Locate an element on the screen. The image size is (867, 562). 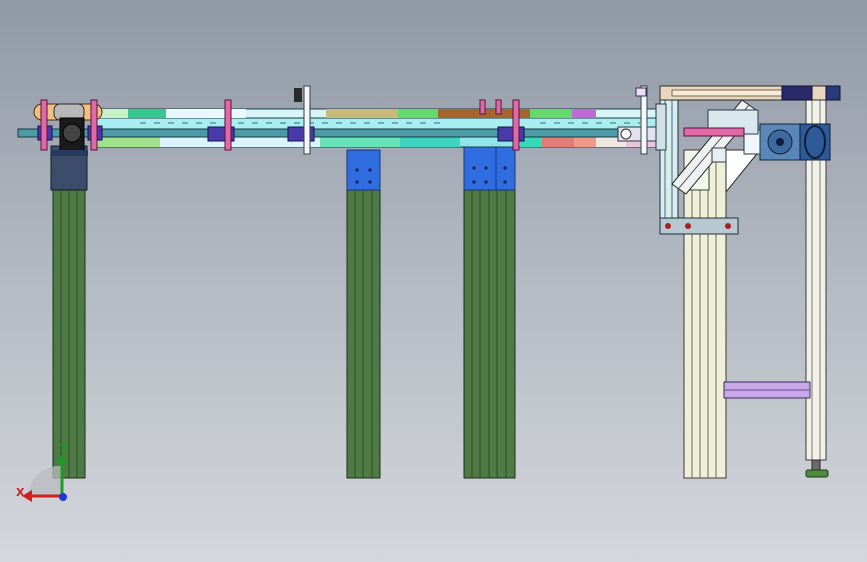
cross-brace-lower is located at coordinates (767, 390).